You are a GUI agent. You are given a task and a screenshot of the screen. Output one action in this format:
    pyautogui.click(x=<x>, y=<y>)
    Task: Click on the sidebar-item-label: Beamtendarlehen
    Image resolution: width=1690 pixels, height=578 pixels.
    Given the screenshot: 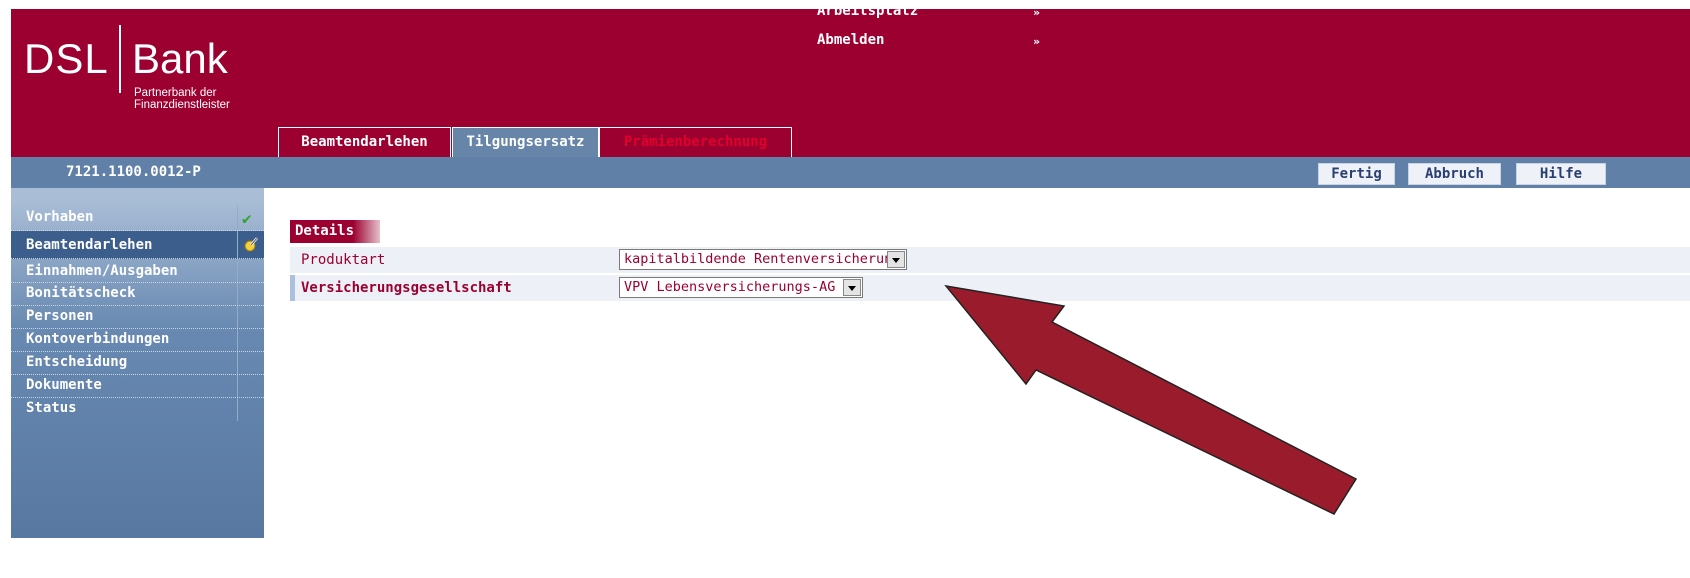 What is the action you would take?
    pyautogui.click(x=89, y=245)
    